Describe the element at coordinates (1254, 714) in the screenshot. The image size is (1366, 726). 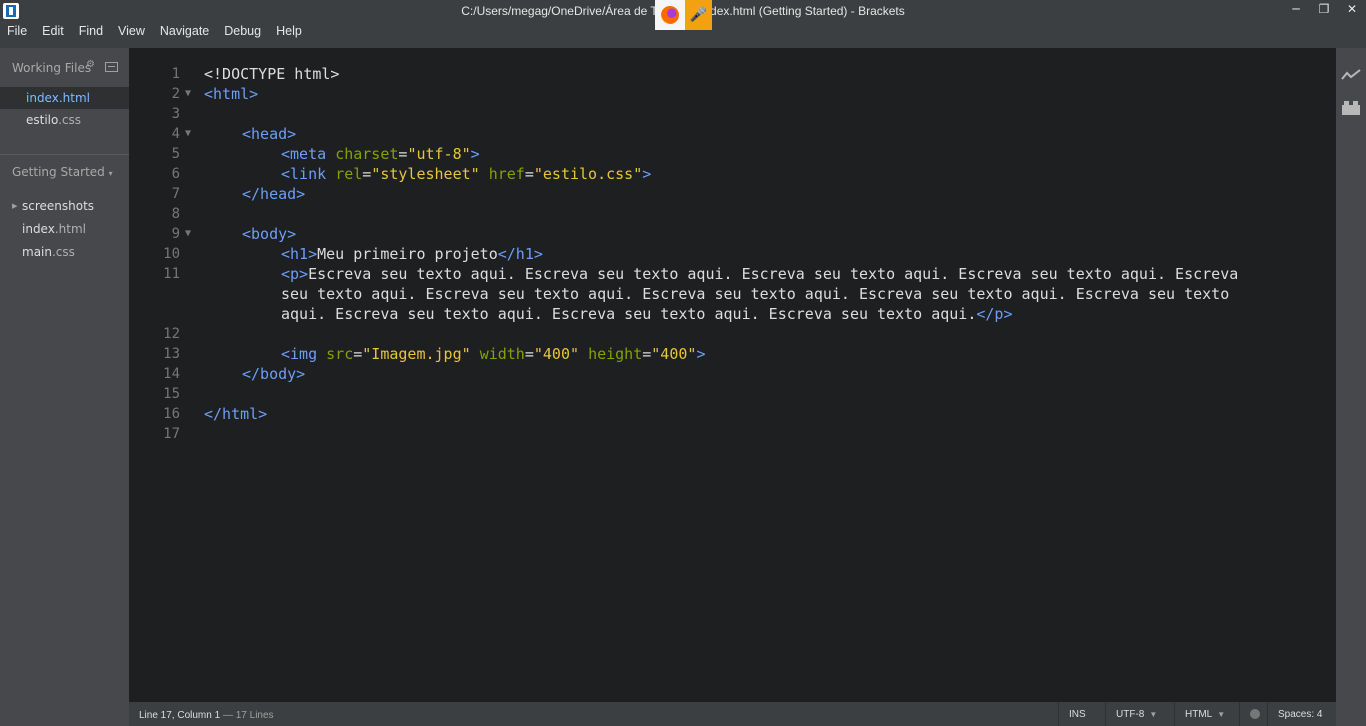
I see `lint-status` at that location.